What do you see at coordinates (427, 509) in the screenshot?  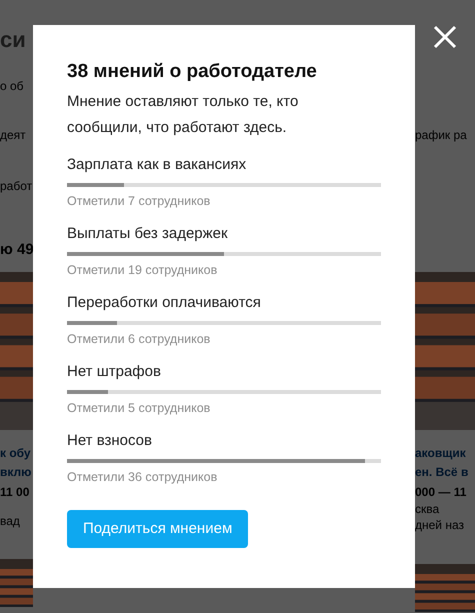 I see `meta-text: сква` at bounding box center [427, 509].